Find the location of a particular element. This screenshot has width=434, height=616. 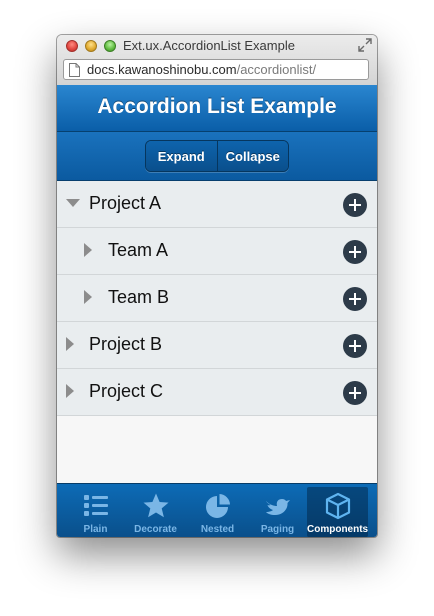

page-icon is located at coordinates (74, 70).